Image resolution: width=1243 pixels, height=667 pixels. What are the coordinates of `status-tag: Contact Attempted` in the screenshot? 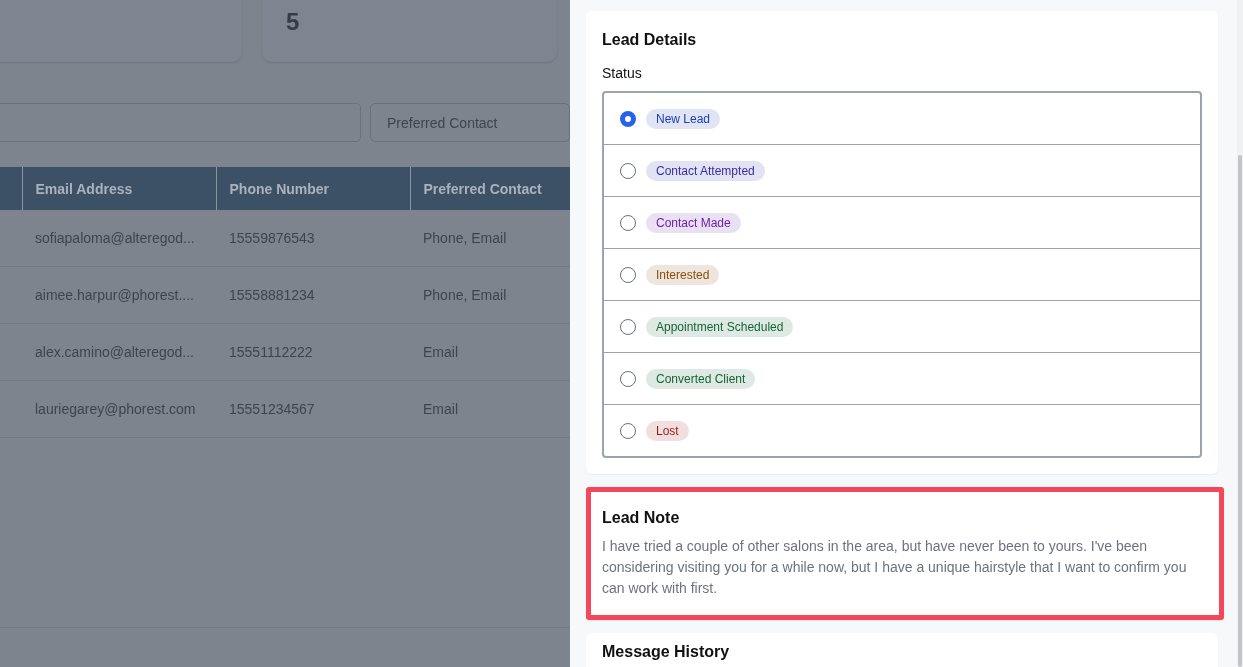 It's located at (705, 170).